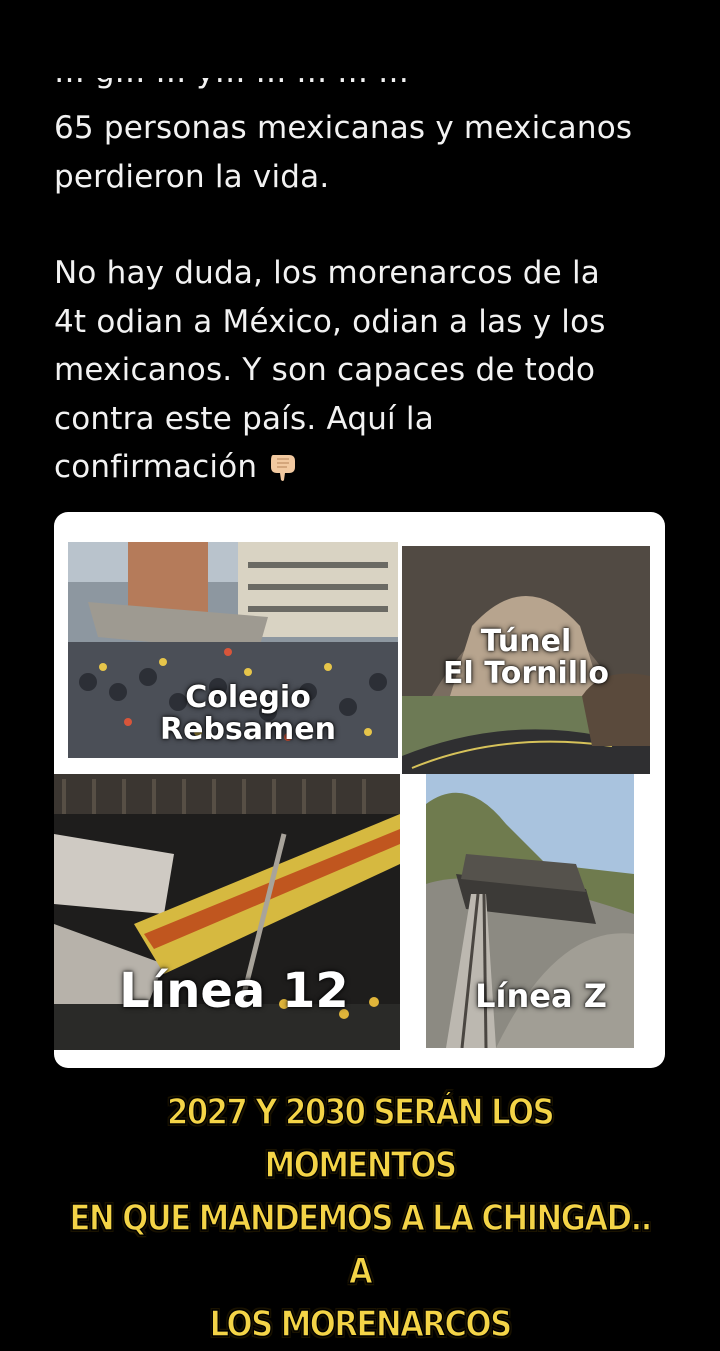 The height and width of the screenshot is (1351, 720). Describe the element at coordinates (248, 697) in the screenshot. I see `photo-caption: Colegio` at that location.